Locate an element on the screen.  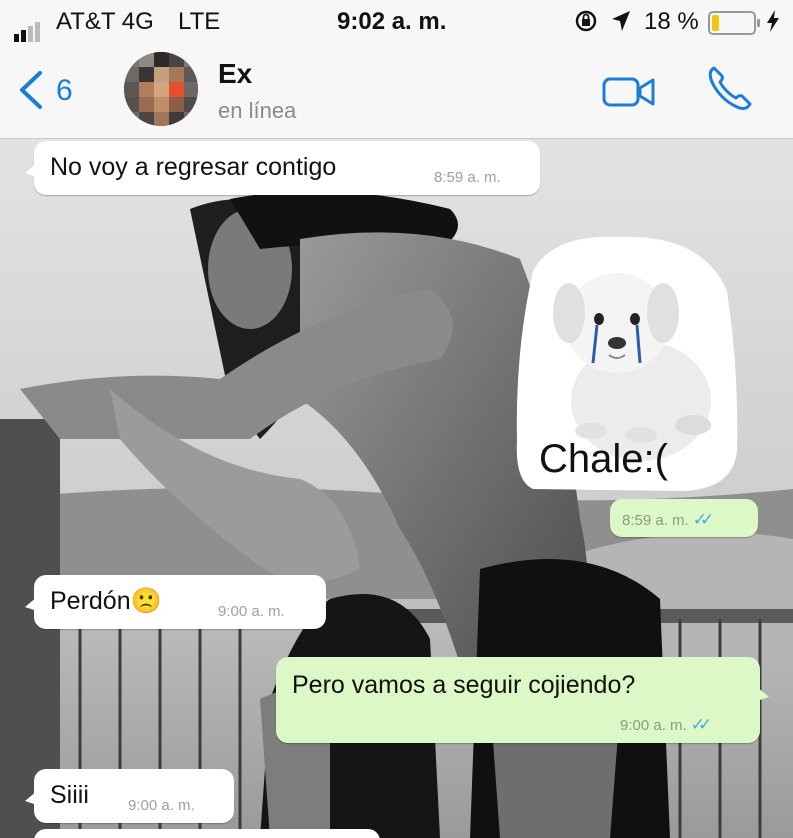
message-text: Perdón🙁 is located at coordinates (106, 601).